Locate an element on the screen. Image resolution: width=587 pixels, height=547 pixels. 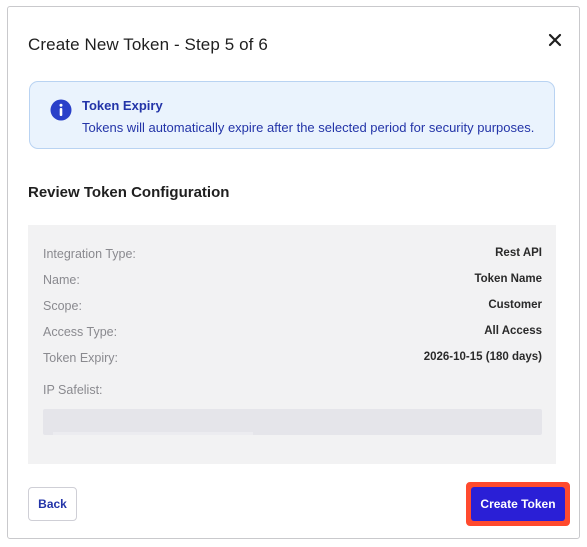
ip-safelist-label: IP Safelist: is located at coordinates (73, 390).